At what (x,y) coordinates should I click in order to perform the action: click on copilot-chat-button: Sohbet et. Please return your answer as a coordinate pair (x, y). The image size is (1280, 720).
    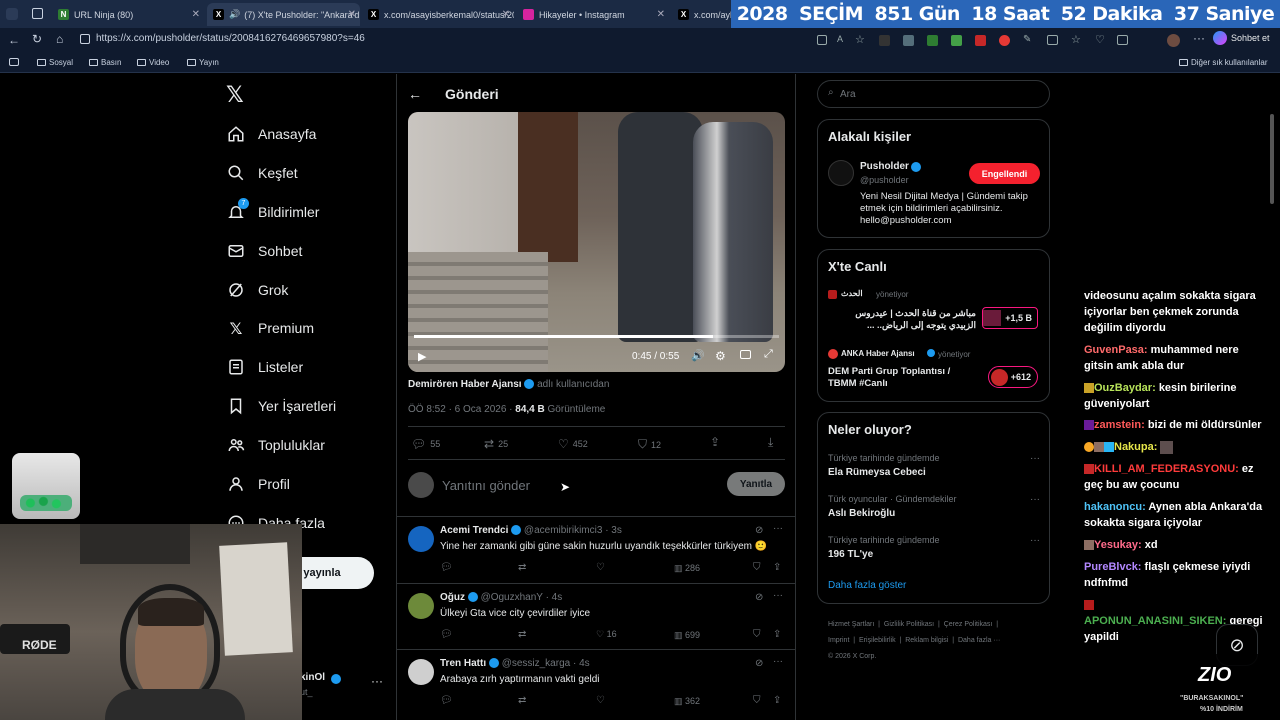
    Looking at the image, I should click on (1241, 38).